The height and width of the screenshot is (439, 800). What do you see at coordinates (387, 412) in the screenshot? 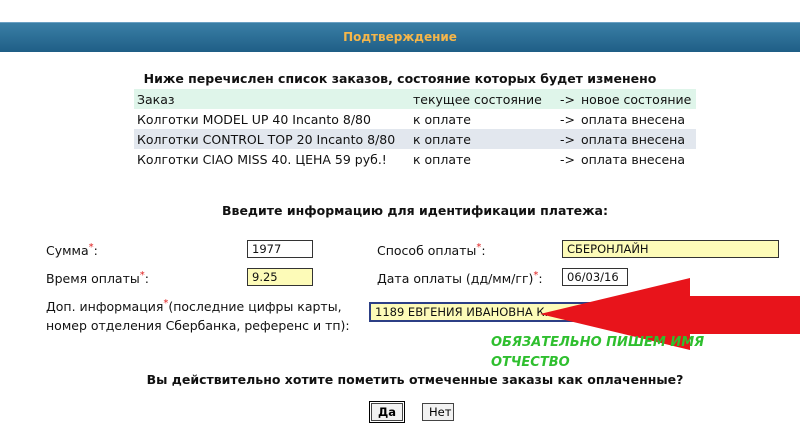
I see `yes-button: Да` at bounding box center [387, 412].